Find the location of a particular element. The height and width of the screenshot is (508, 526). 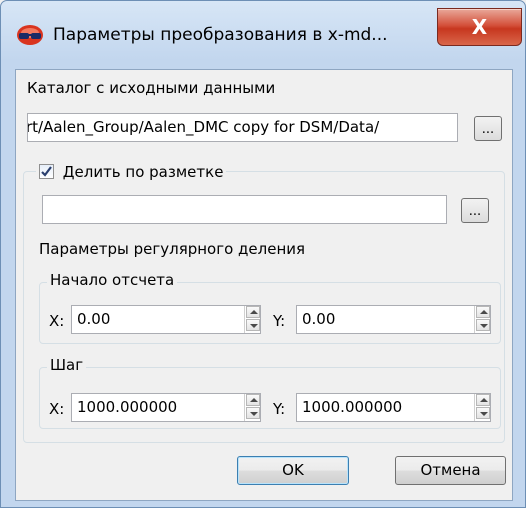

step-x-label: X: is located at coordinates (57, 409).